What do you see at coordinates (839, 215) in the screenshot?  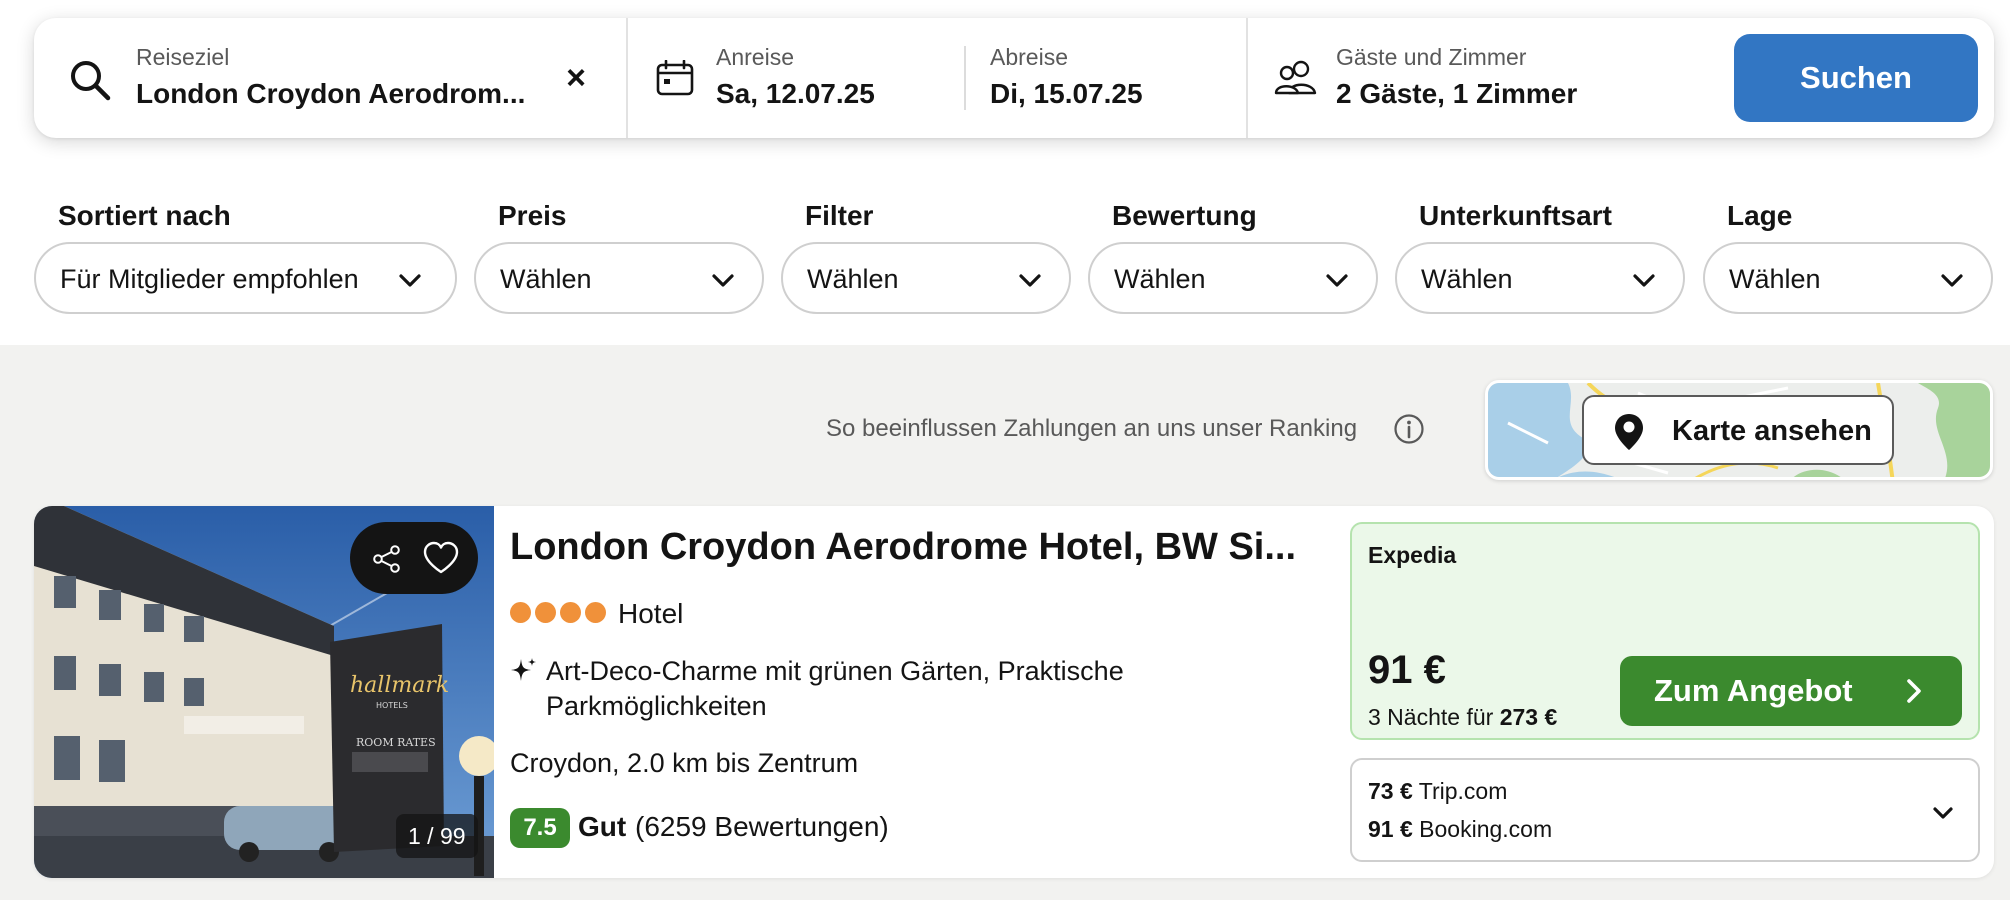 I see `filter-label: Filter` at bounding box center [839, 215].